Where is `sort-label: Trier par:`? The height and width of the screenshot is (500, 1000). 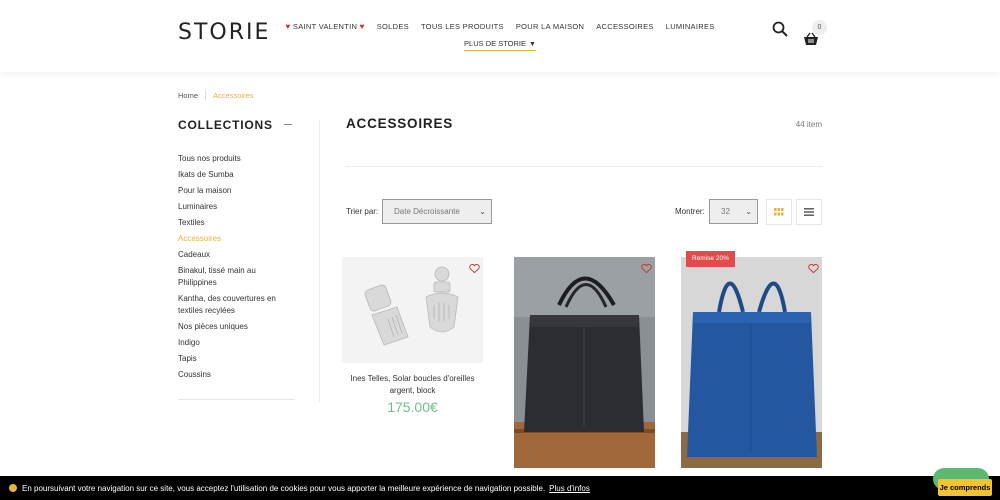
sort-label: Trier par: is located at coordinates (362, 211).